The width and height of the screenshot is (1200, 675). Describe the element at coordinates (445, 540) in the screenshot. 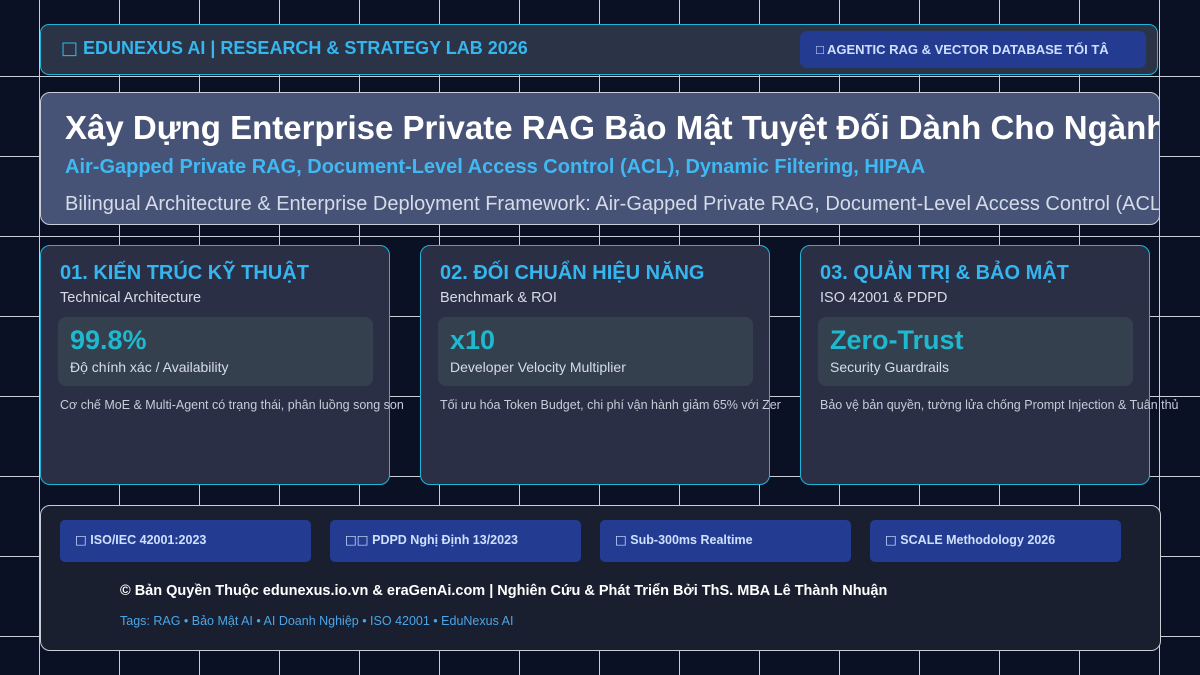

I see `badge-label: PDPD Nghị Định 13/2023` at that location.